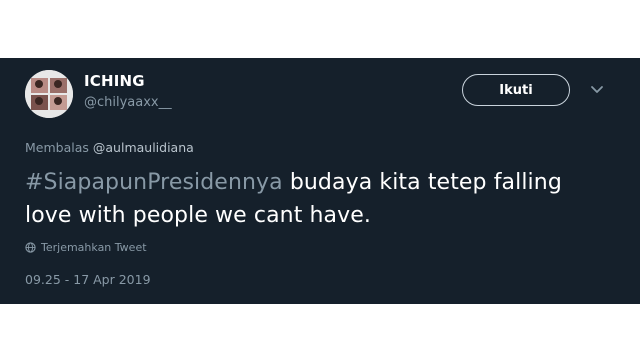  I want to click on display-name: ICHING, so click(114, 81).